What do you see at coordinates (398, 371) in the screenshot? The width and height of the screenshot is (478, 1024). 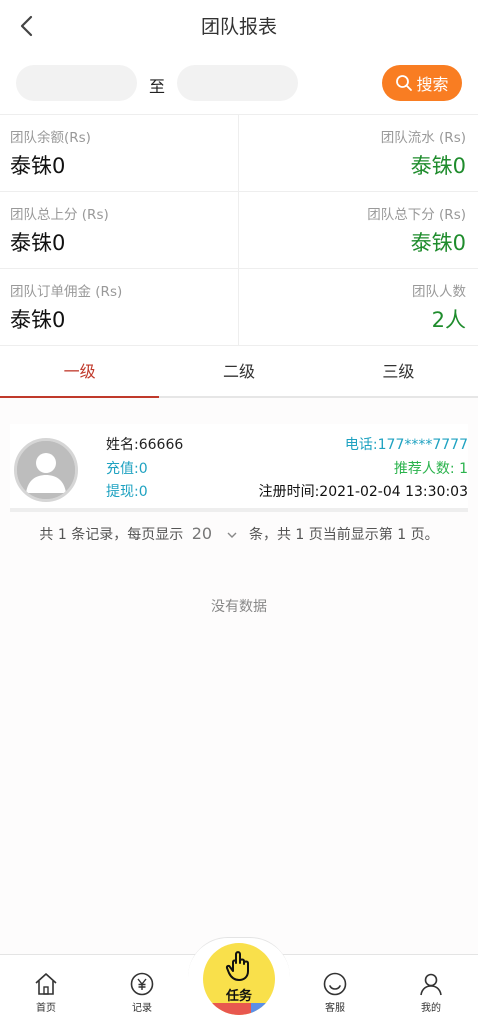 I see `tab-level-3: 三级` at bounding box center [398, 371].